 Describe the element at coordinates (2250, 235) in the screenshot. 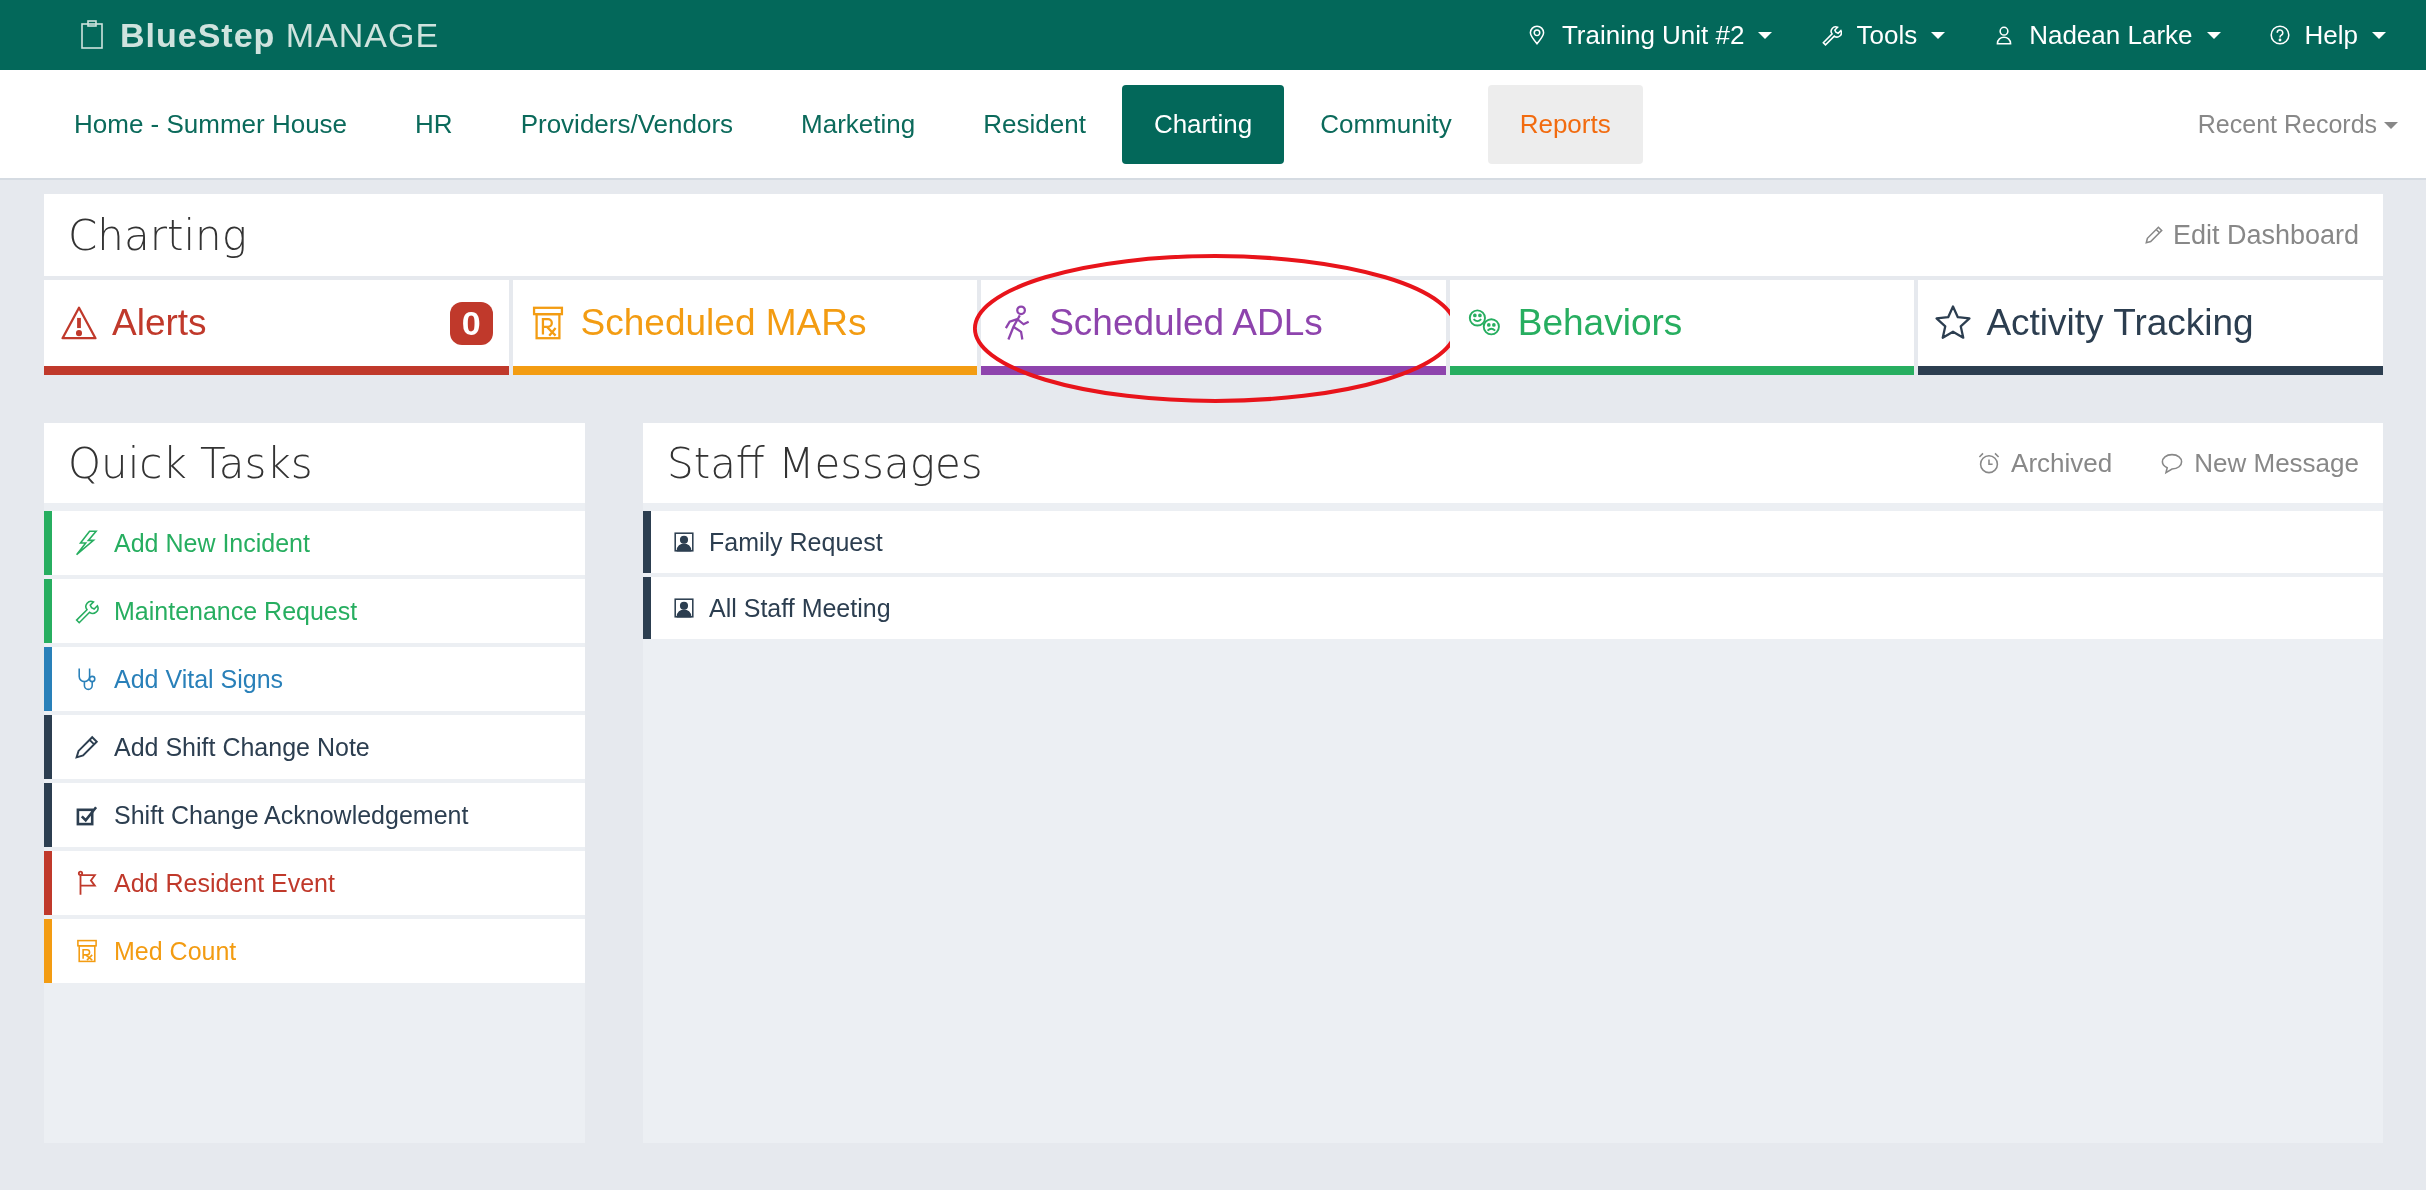

I see `edit-dashboard-link: Edit Dashboard` at that location.